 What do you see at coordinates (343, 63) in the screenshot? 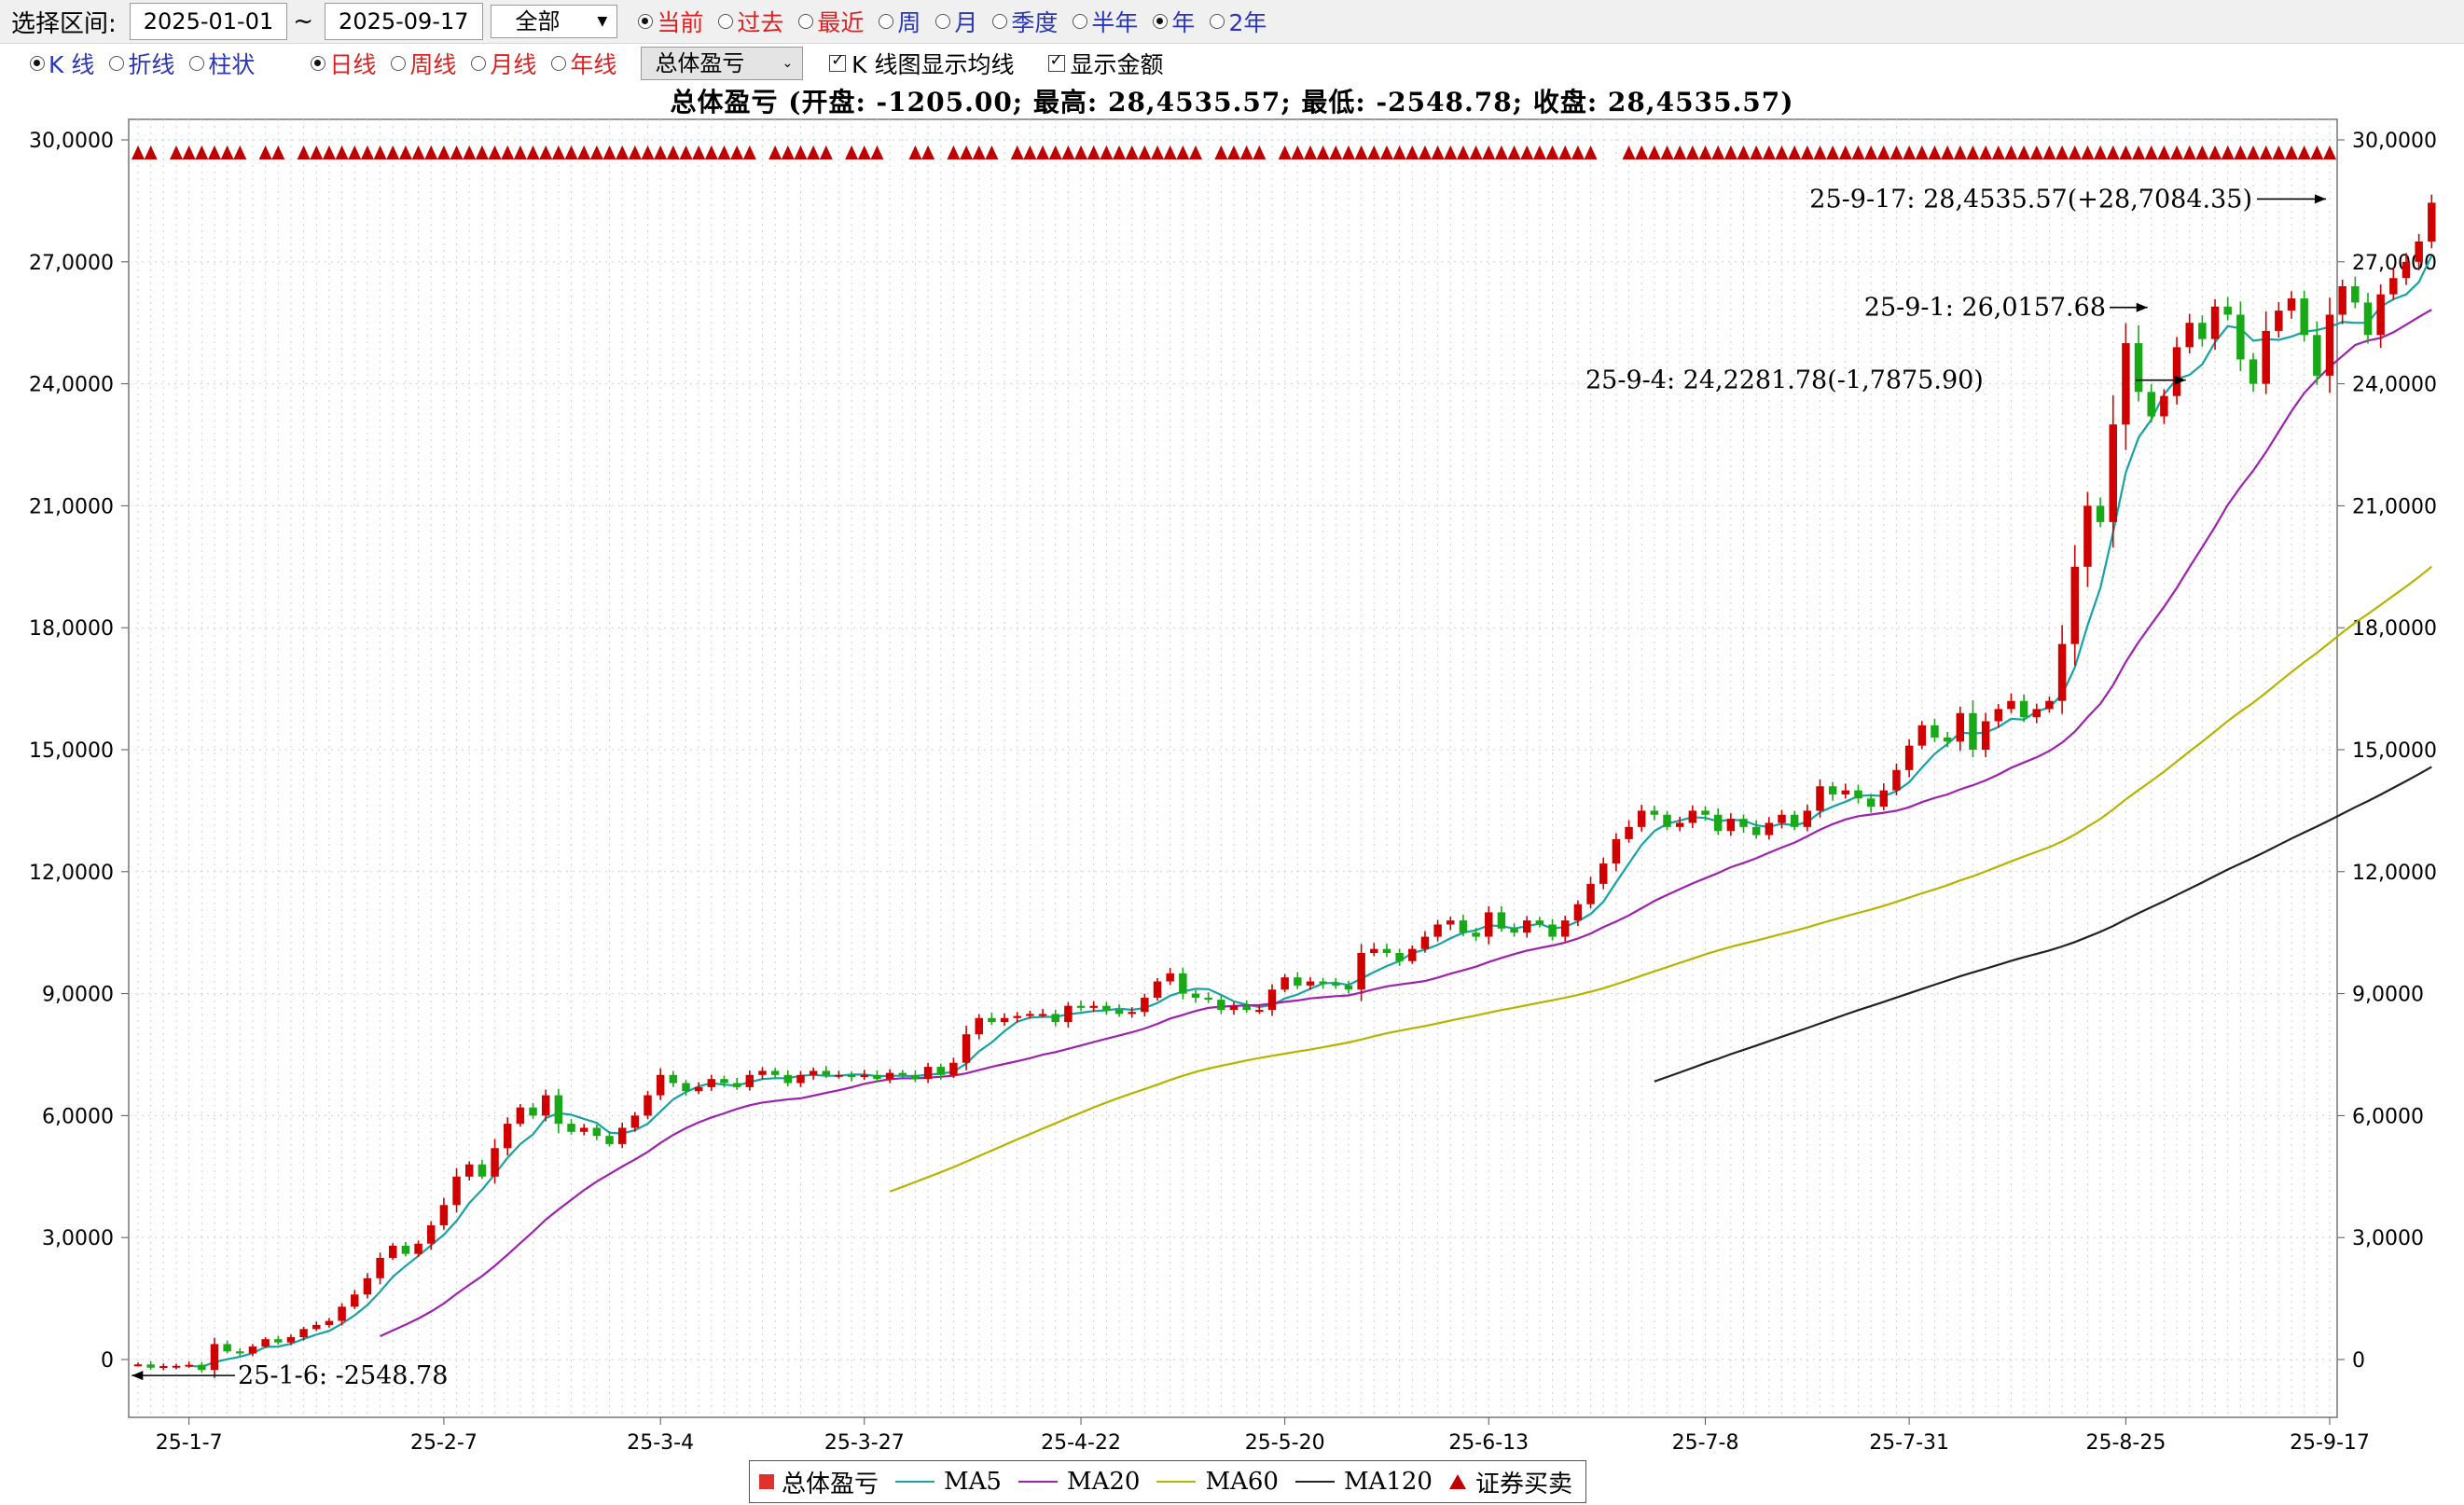
I see `freqs-option-0: 日线` at bounding box center [343, 63].